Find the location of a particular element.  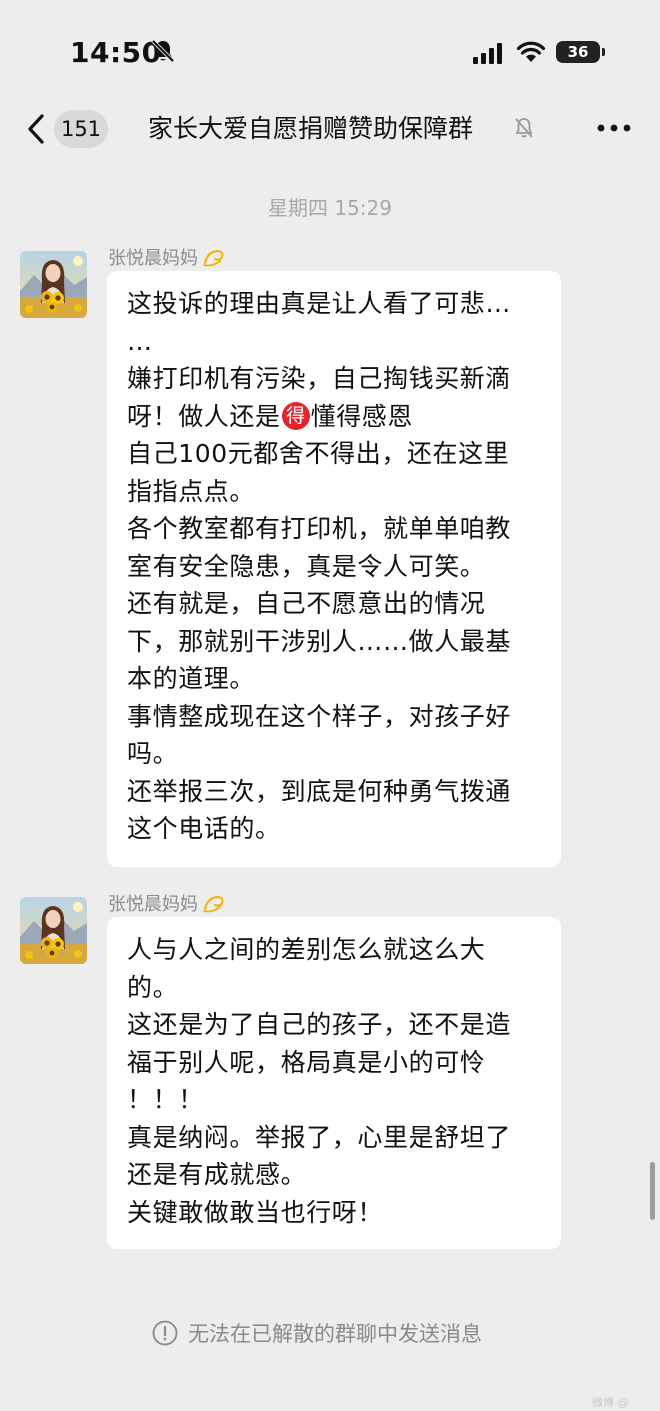

message-line: 嫌打印机有污染，自己掏钱买新滴 is located at coordinates (319, 378).